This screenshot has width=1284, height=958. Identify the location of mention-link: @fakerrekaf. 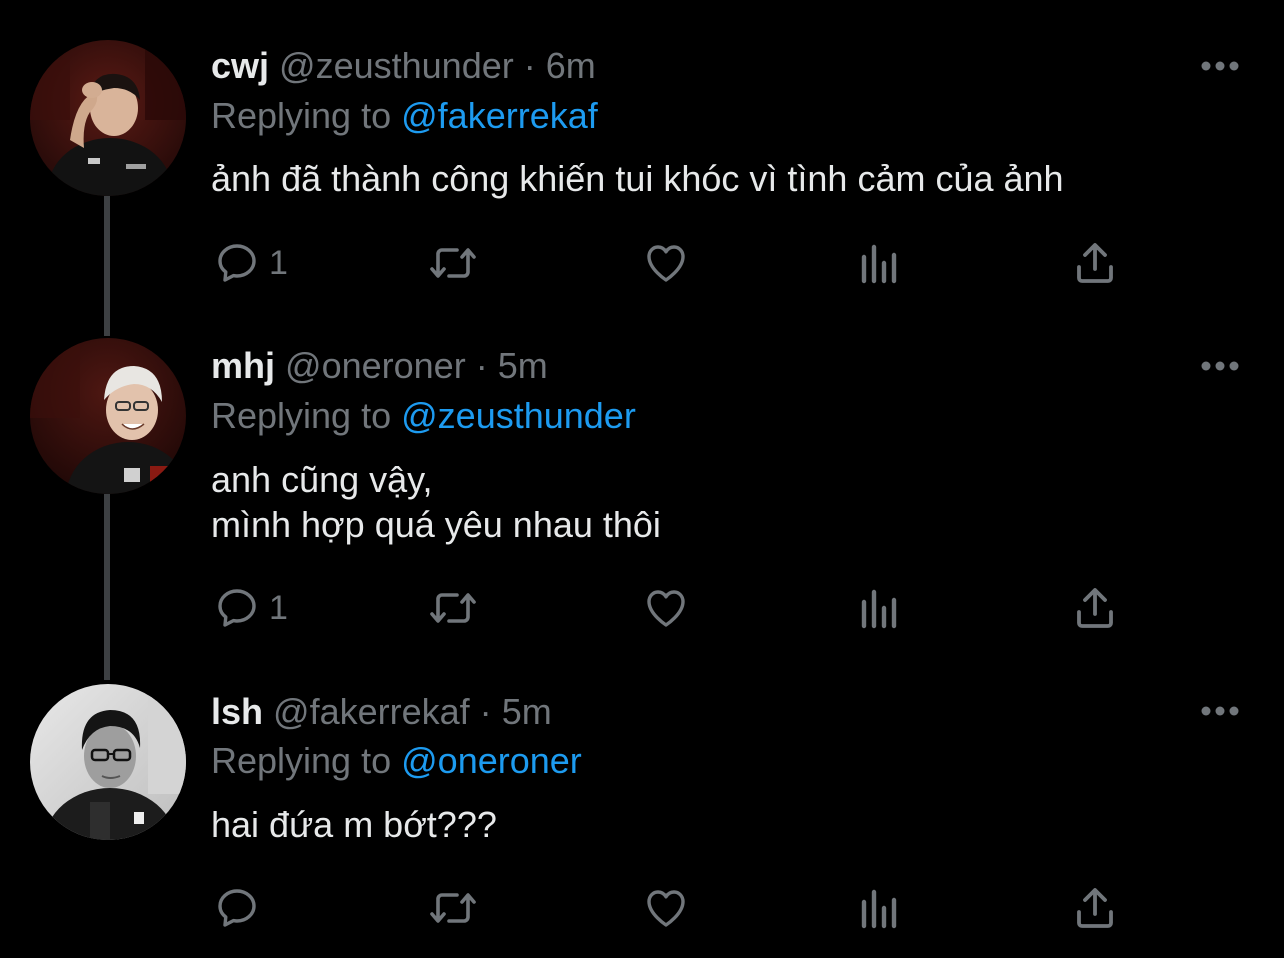
(499, 115).